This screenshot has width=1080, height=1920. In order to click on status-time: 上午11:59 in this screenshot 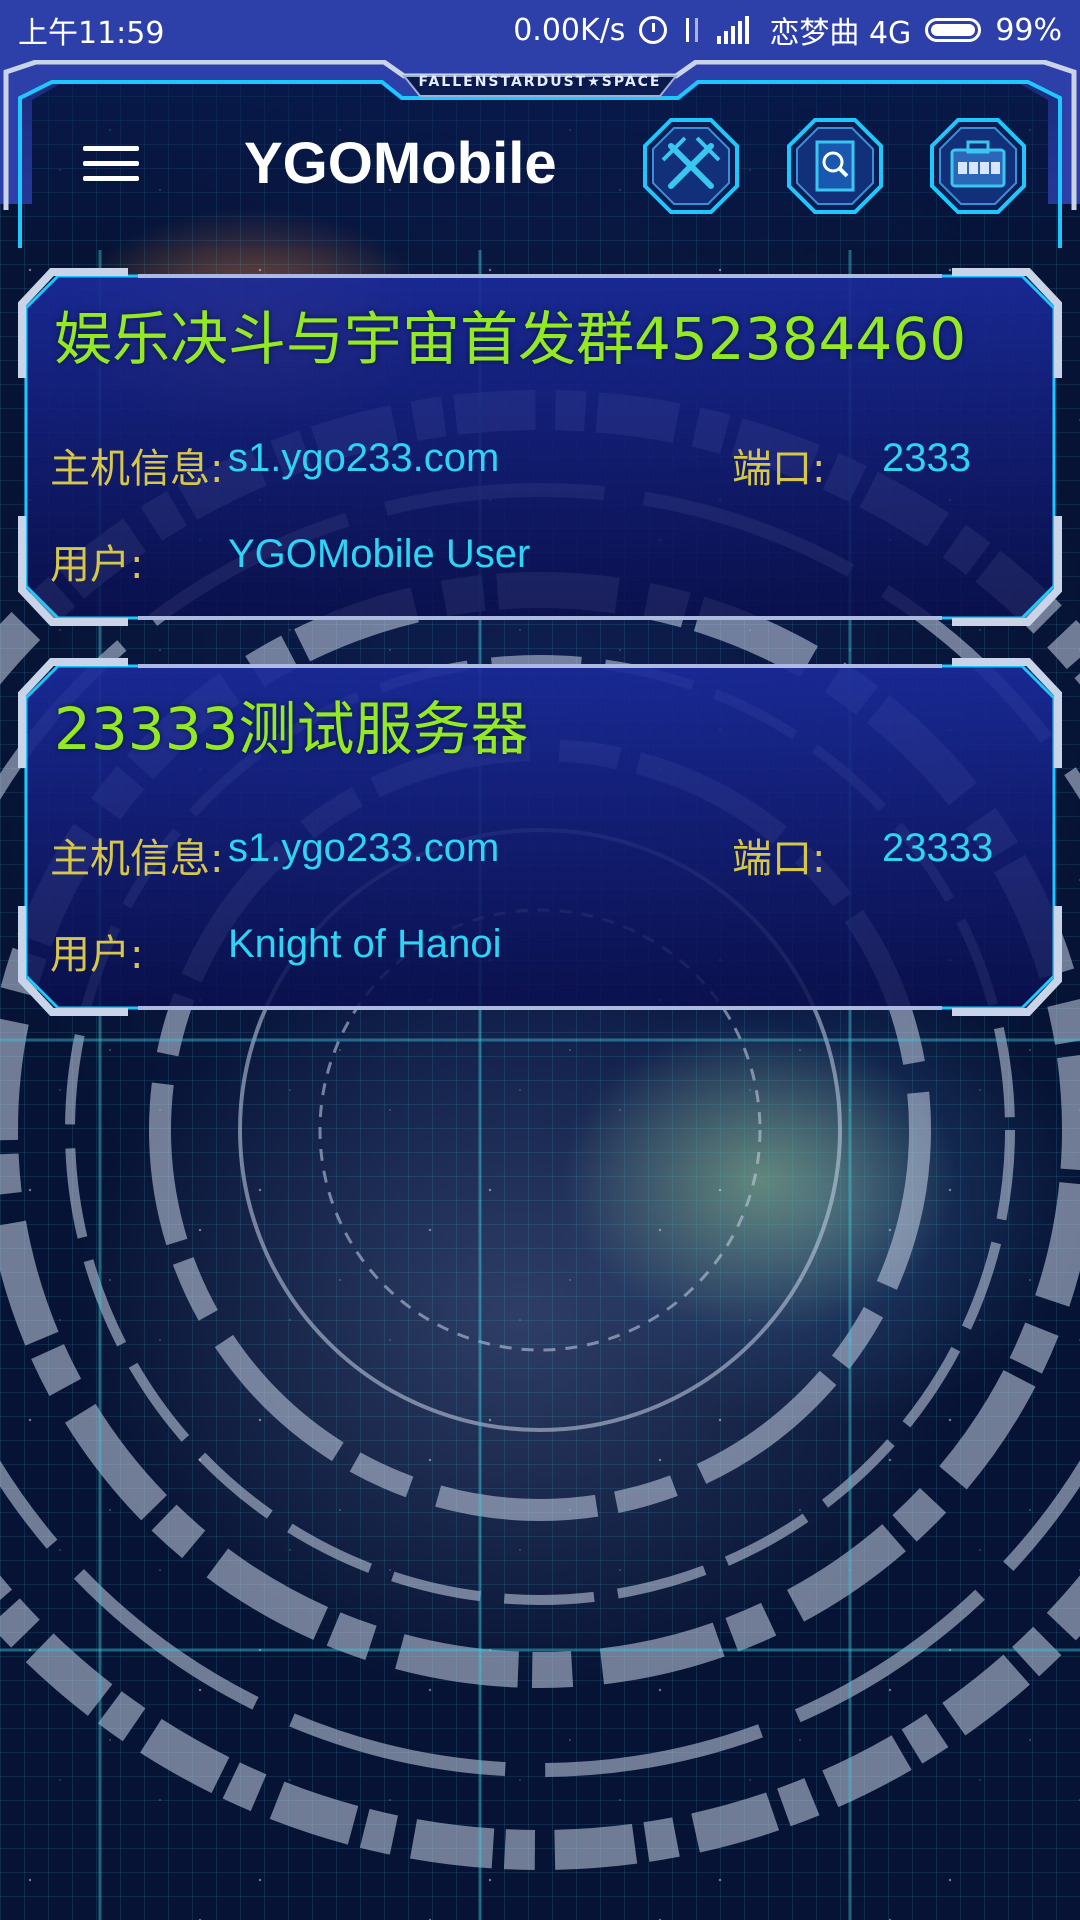, I will do `click(91, 33)`.